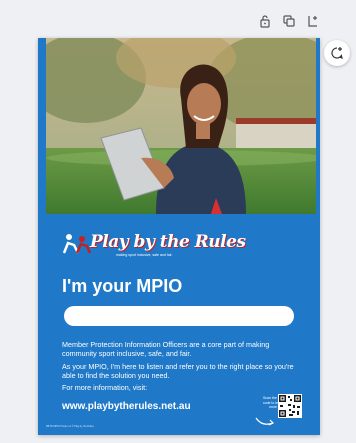 Image resolution: width=356 pixels, height=443 pixels. I want to click on website-url: www.playbytherules.net.au, so click(126, 406).